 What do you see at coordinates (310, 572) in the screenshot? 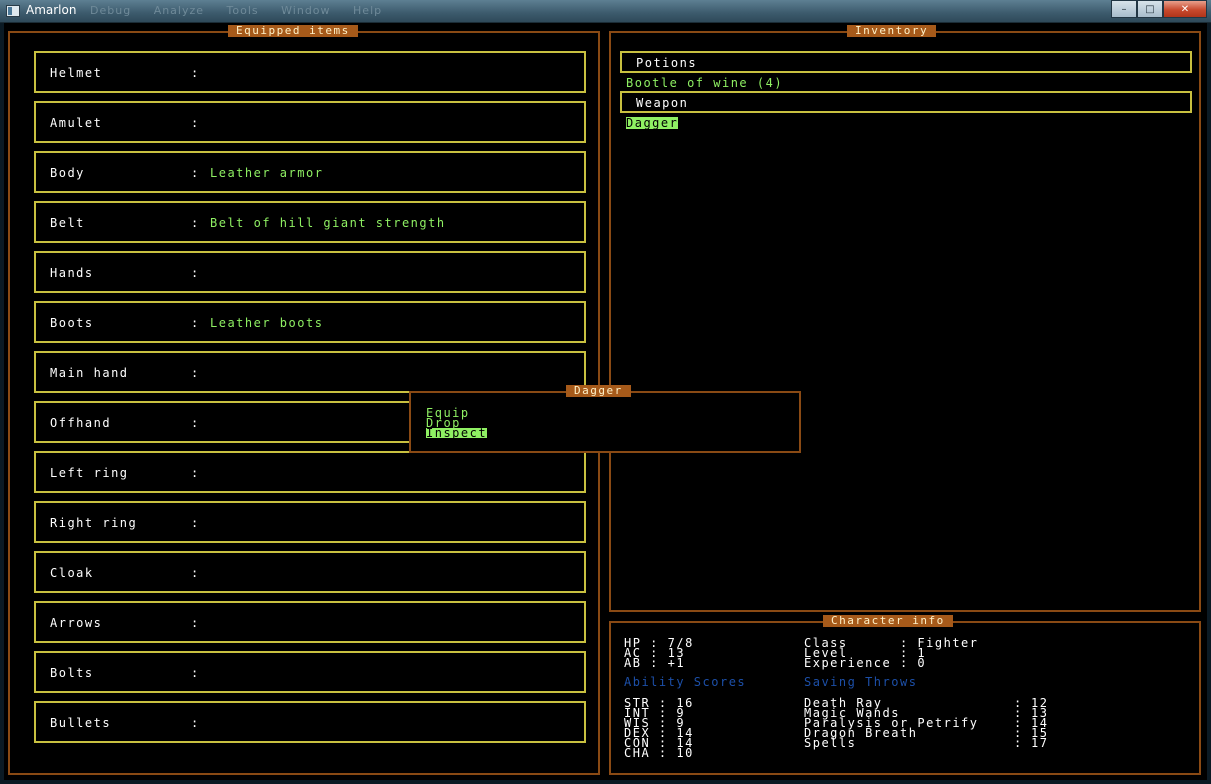
I see `equip-slot-cloak: Cloak:` at bounding box center [310, 572].